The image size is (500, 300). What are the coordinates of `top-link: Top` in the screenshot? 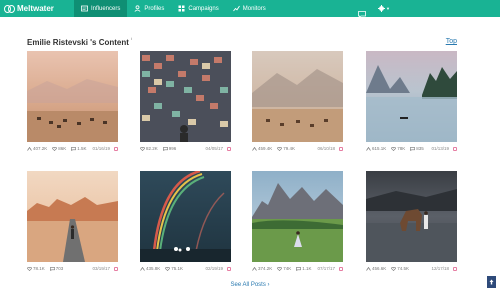 It's located at (451, 41).